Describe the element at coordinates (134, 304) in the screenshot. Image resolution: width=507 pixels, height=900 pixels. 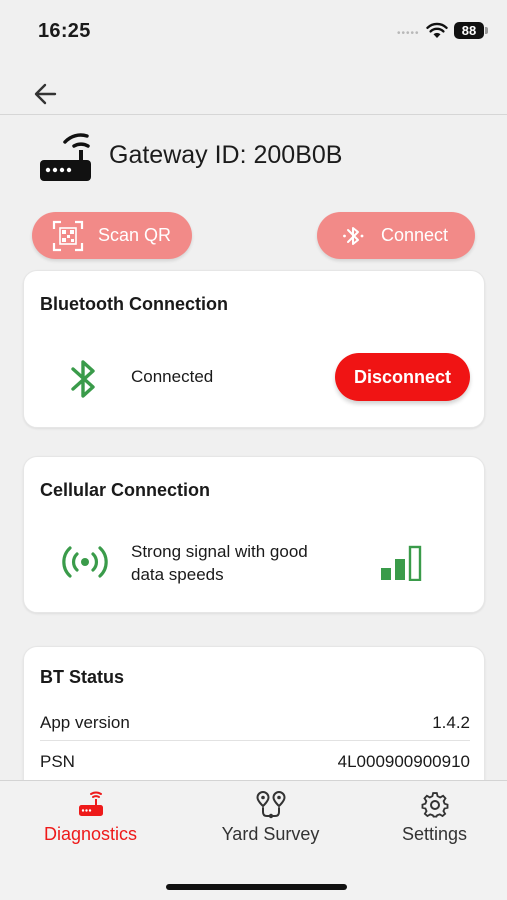
I see `bluetooth-card-title: Bluetooth Connection` at that location.